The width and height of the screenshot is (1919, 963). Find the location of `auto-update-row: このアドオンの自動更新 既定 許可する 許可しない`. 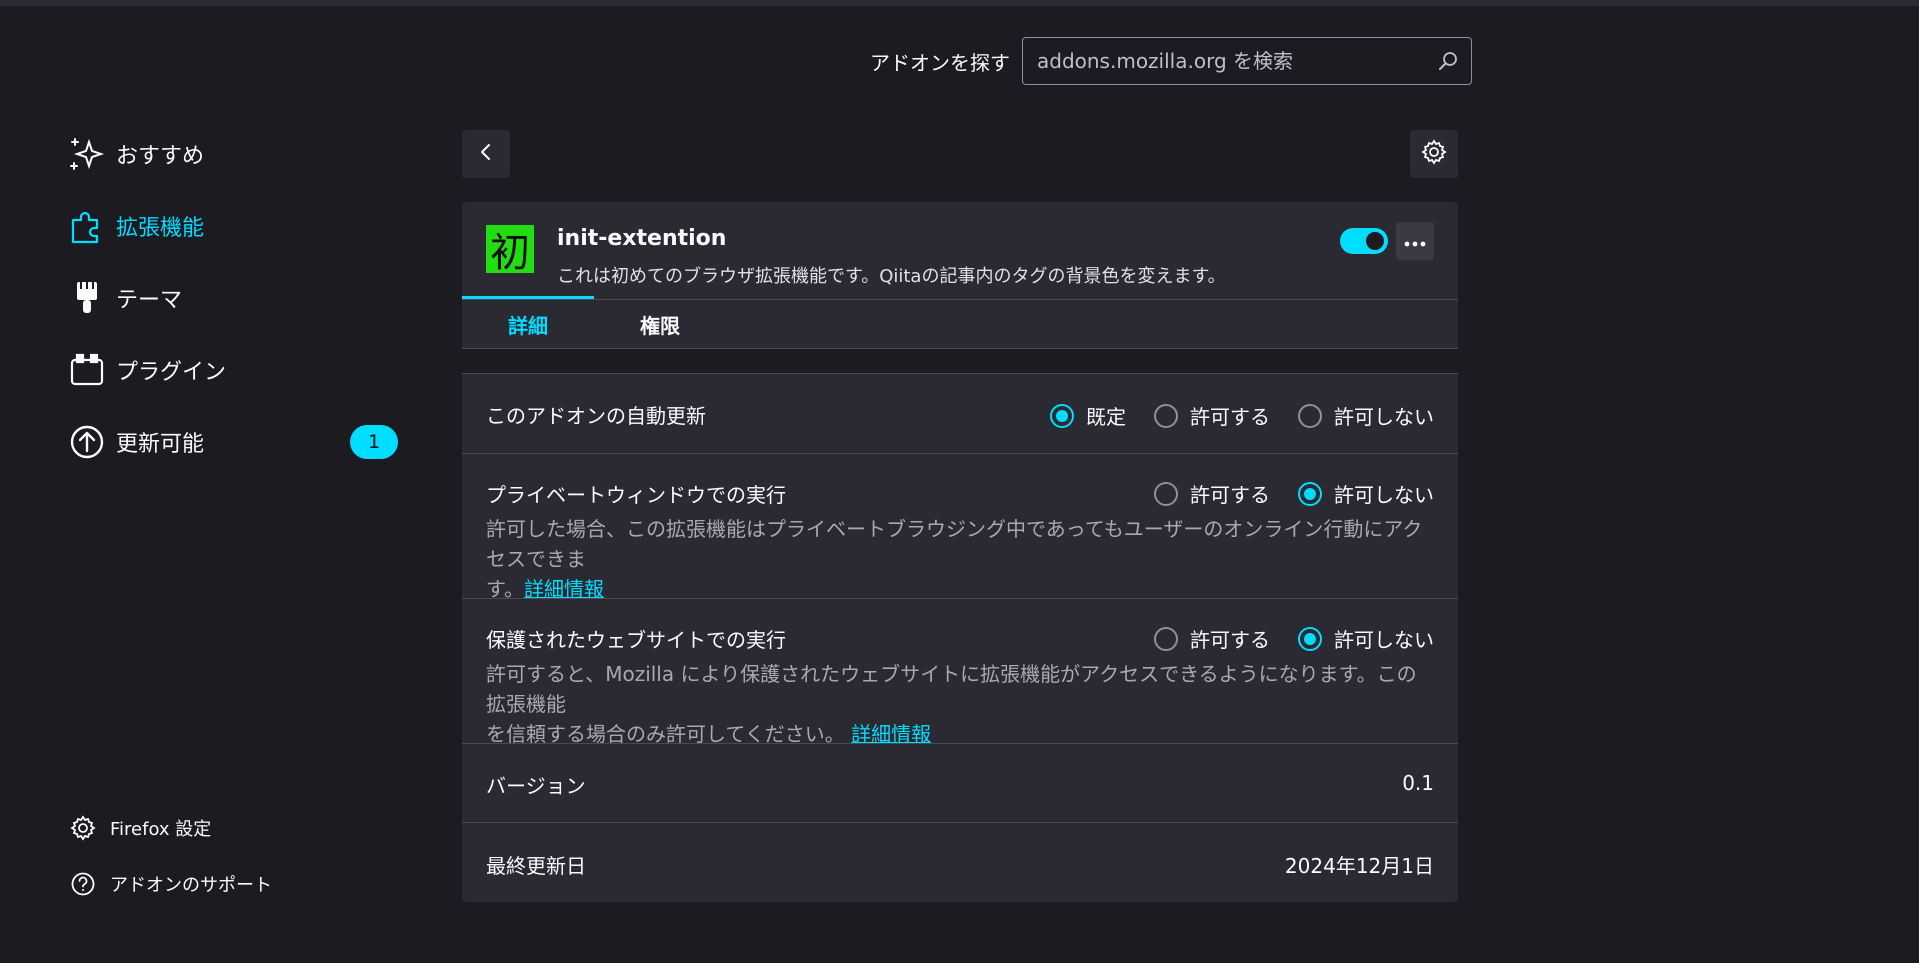

auto-update-row: このアドオンの自動更新 既定 許可する 許可しない is located at coordinates (960, 413).